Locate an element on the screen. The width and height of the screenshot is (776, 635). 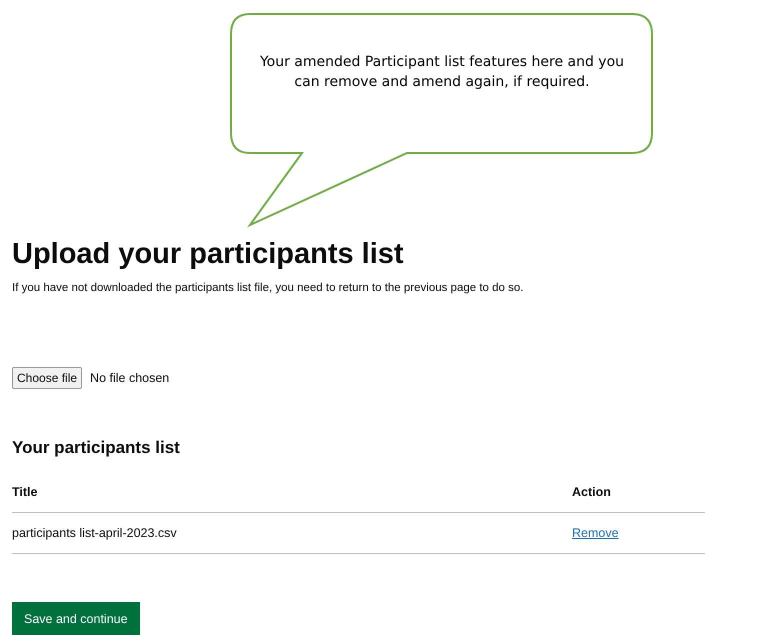
column-header: Title is located at coordinates (25, 491).